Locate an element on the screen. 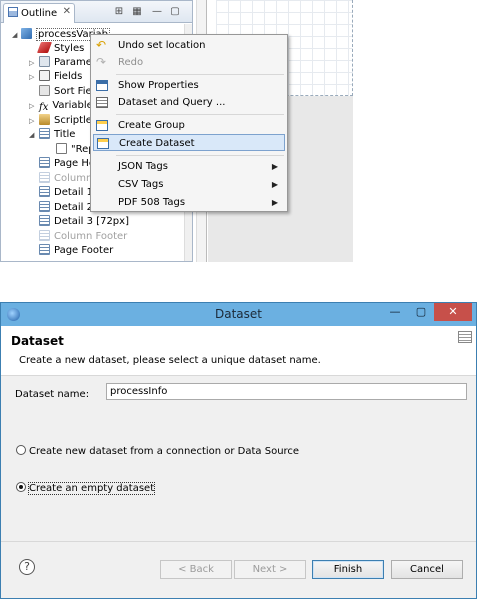 The width and height of the screenshot is (483, 599). tree-item-label: Sort Fiel is located at coordinates (74, 91).